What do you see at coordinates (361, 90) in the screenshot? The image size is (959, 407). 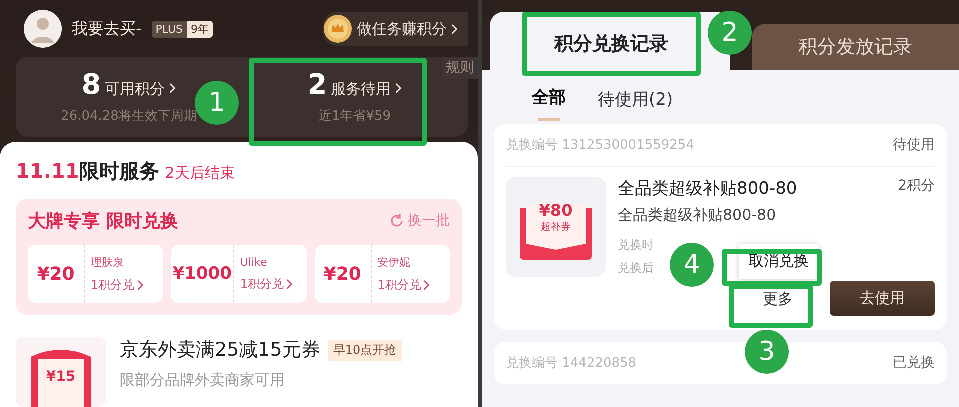 I see `stat-label: 服务待用` at bounding box center [361, 90].